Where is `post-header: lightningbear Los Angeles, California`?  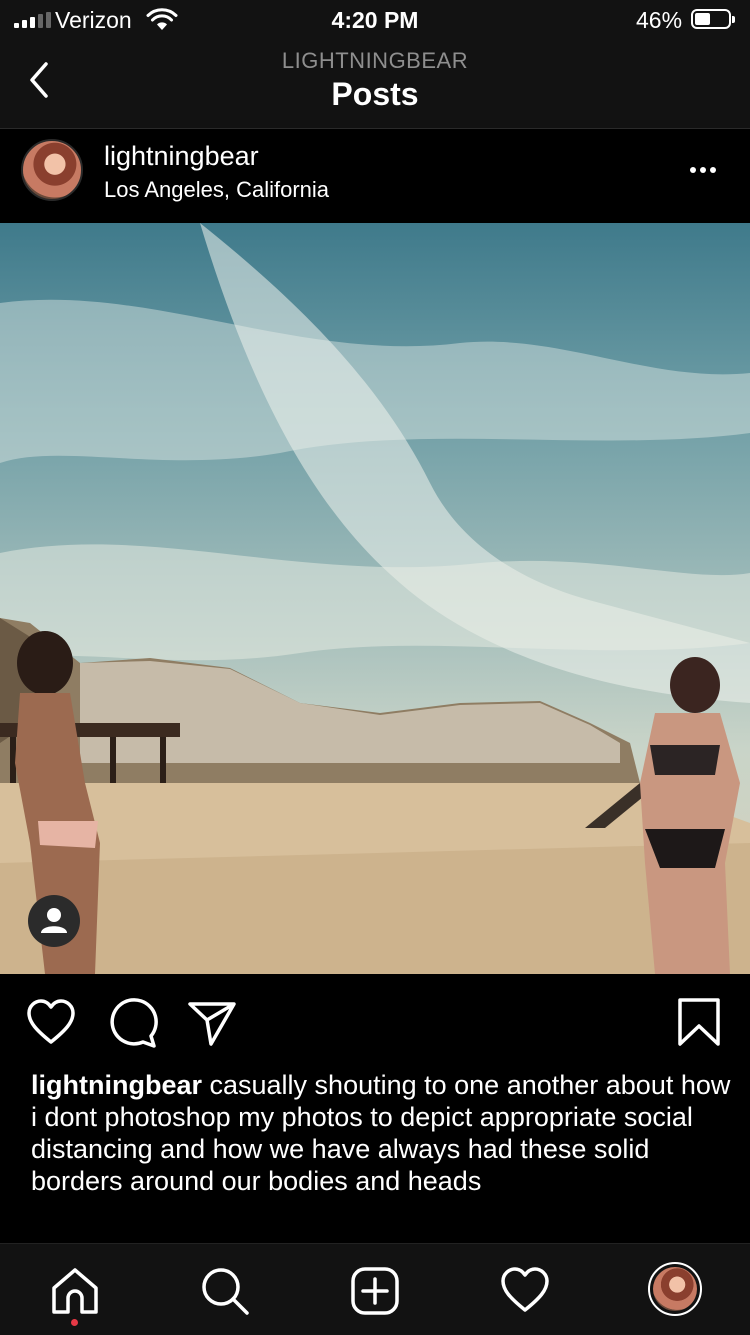
post-header: lightningbear Los Angeles, California is located at coordinates (375, 176).